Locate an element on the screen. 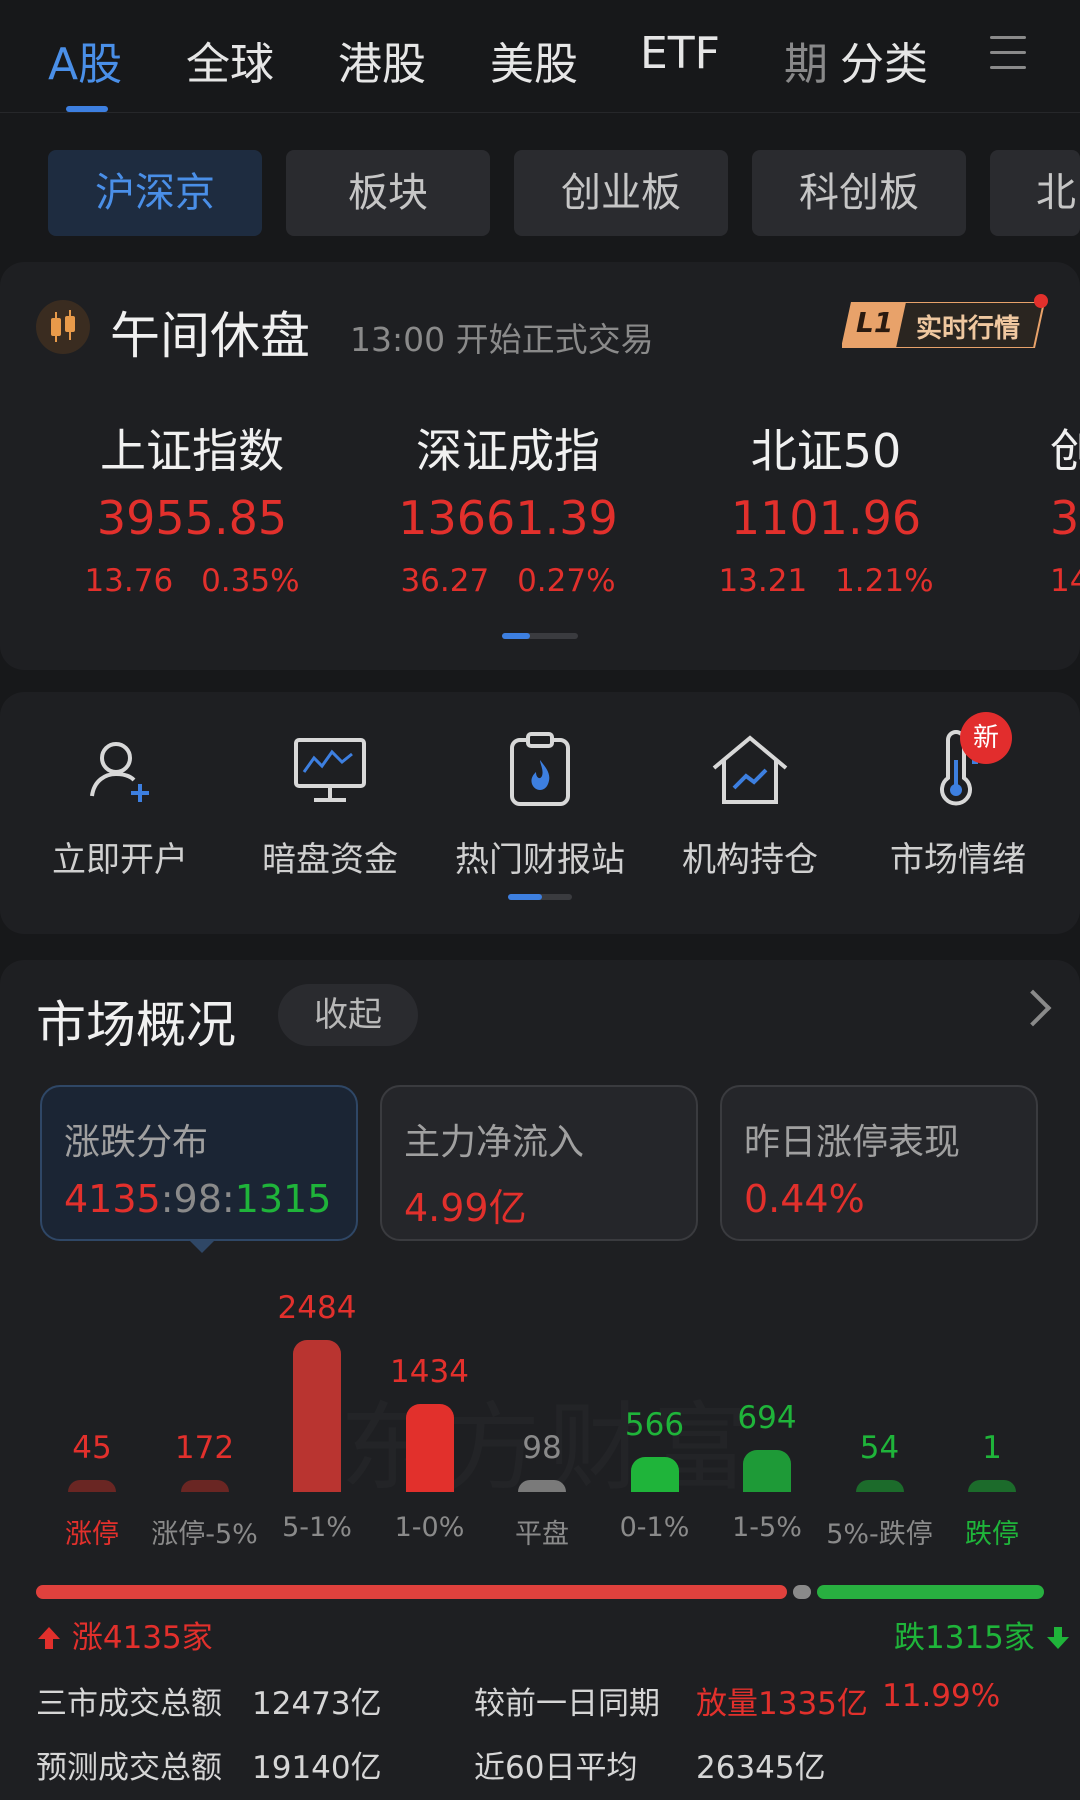 The image size is (1080, 1800). shortcut-market-sentiment: 市场情绪 is located at coordinates (958, 805).